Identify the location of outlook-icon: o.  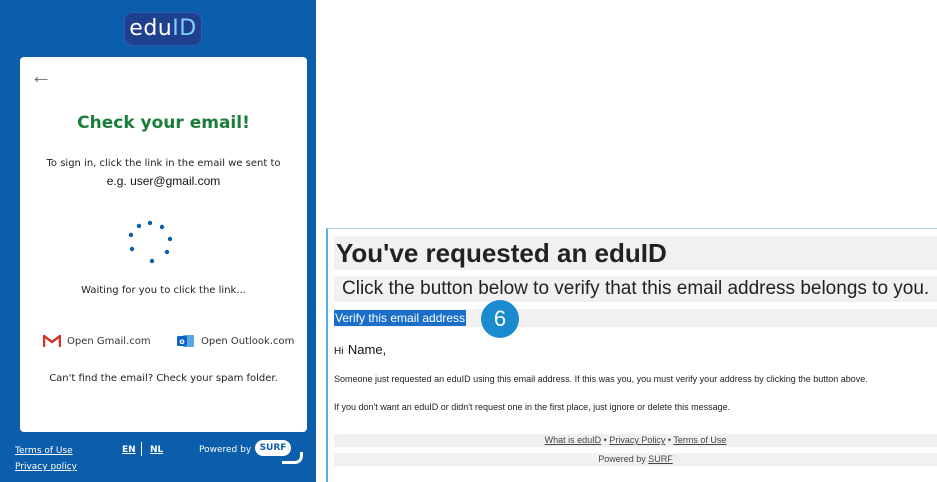
(185, 341).